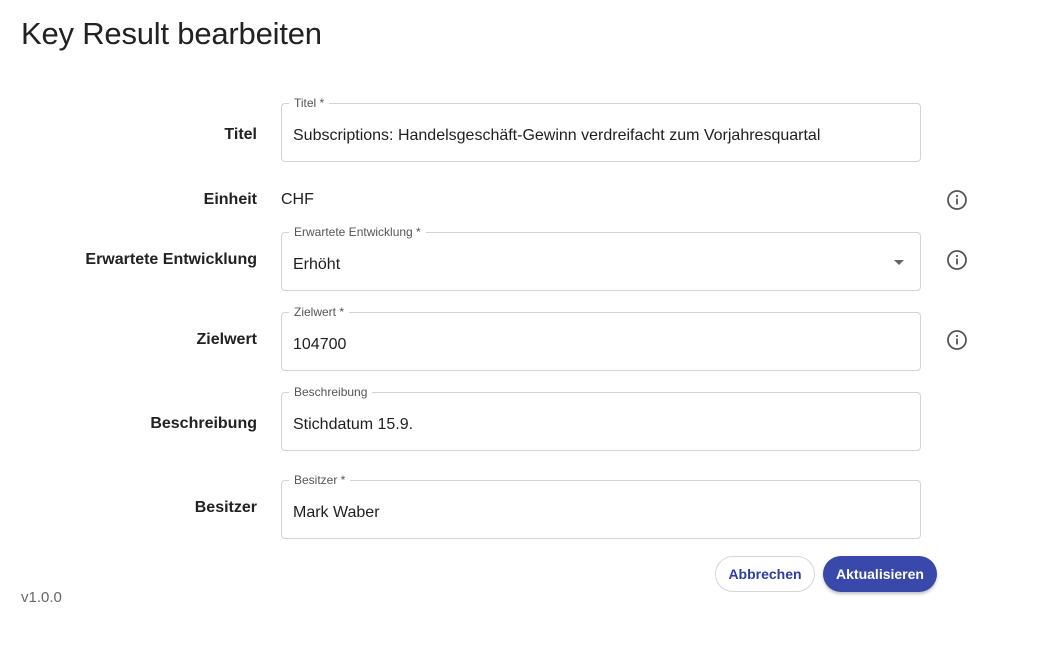  Describe the element at coordinates (765, 574) in the screenshot. I see `cancel-button: Abbrechen` at that location.